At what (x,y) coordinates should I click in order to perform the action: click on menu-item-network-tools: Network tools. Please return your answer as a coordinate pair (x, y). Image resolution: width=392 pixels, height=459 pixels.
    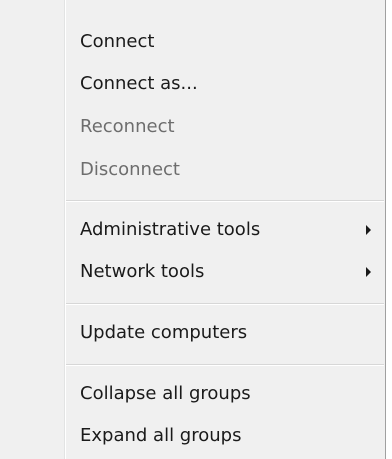
    Looking at the image, I should click on (192, 272).